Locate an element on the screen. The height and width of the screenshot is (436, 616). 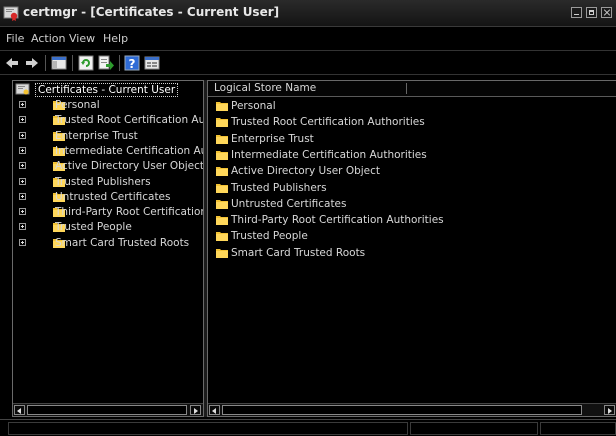
list-horizontal-scrollbar is located at coordinates (412, 409).